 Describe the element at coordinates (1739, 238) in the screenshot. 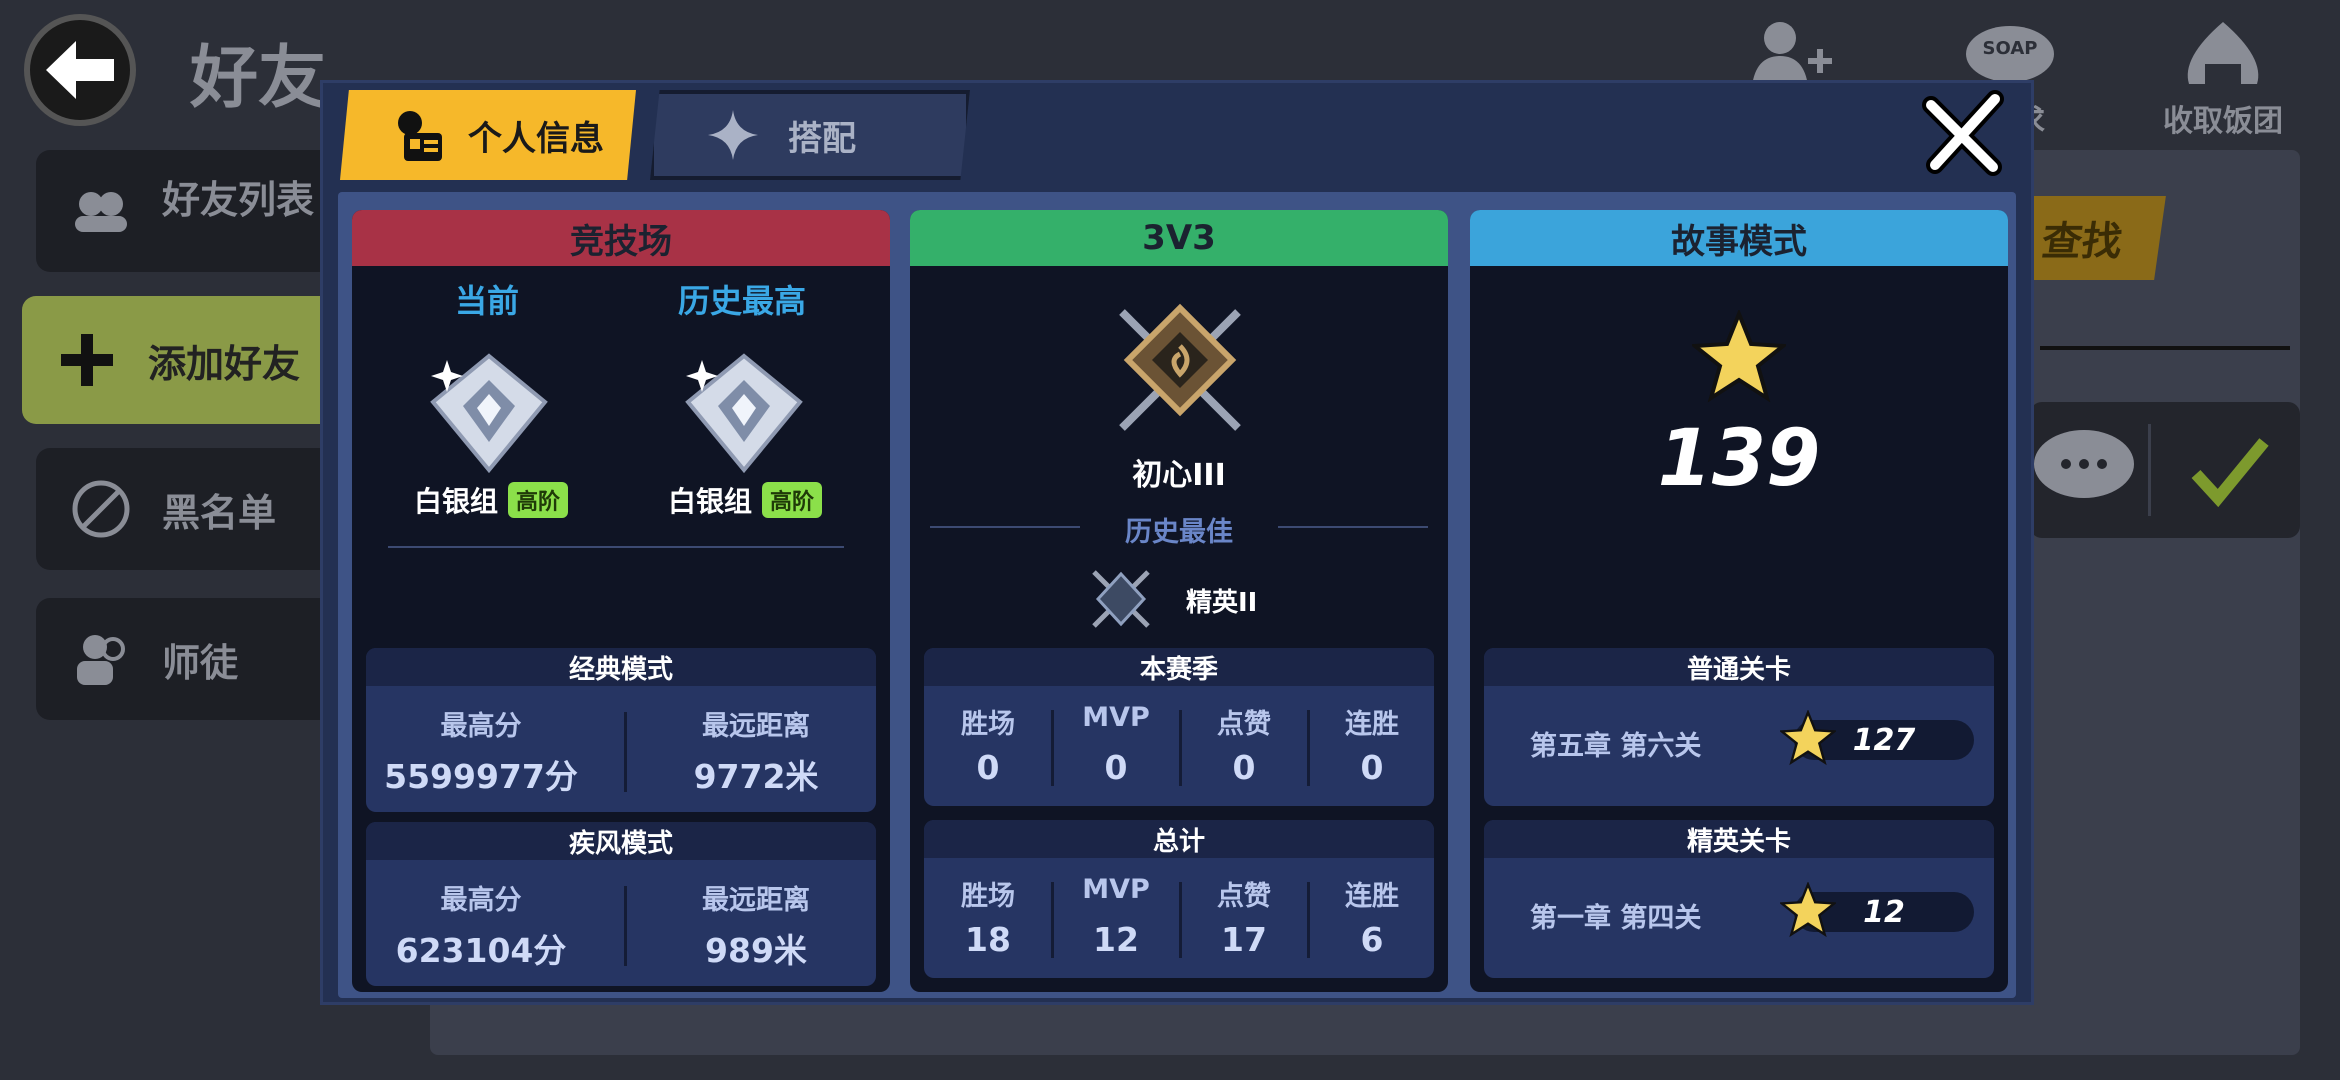

I see `story-title: 故事模式` at that location.